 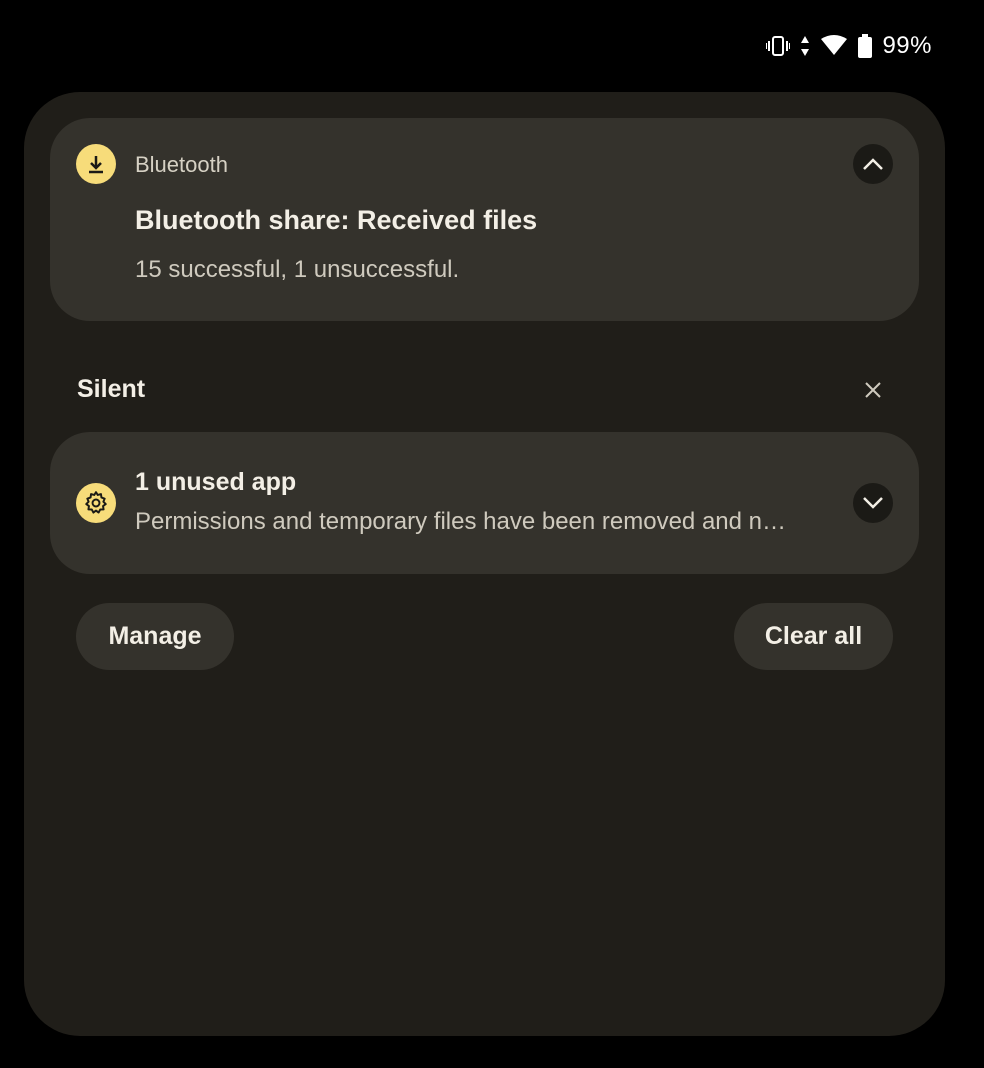 I want to click on notification-title: 1 unused app, so click(x=216, y=482).